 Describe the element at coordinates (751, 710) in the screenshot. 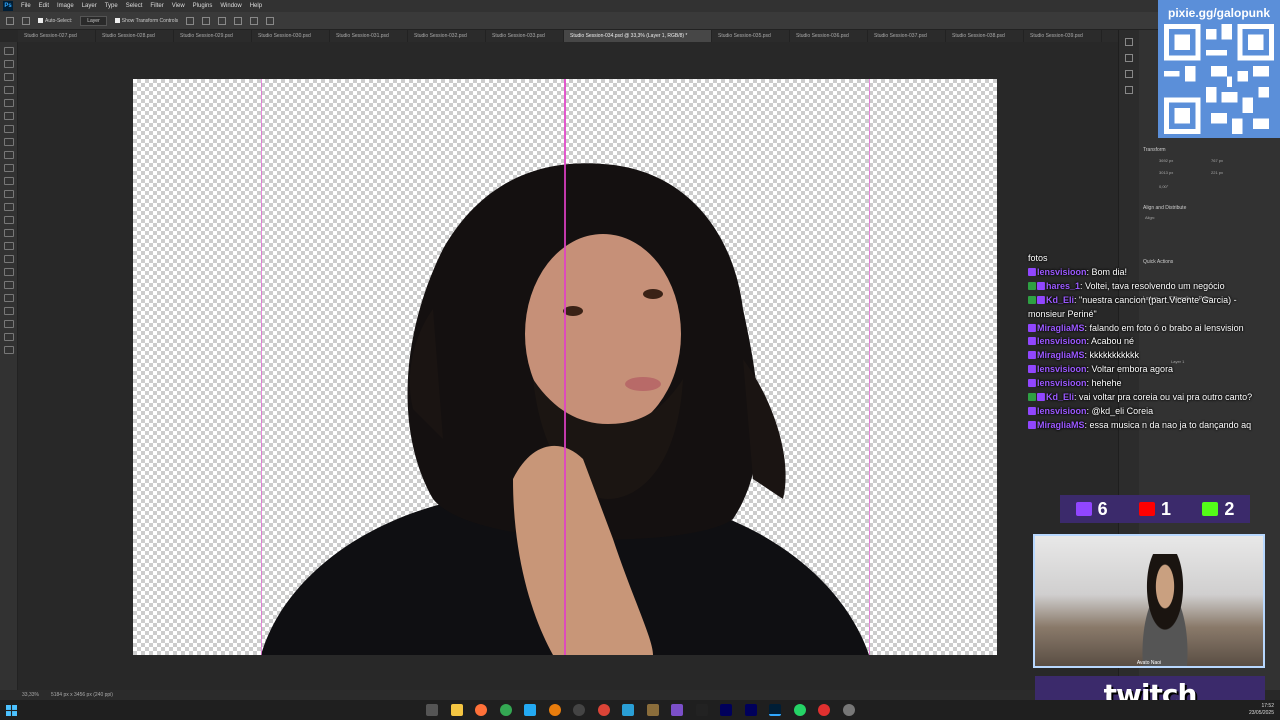

I see `premiere-icon` at that location.